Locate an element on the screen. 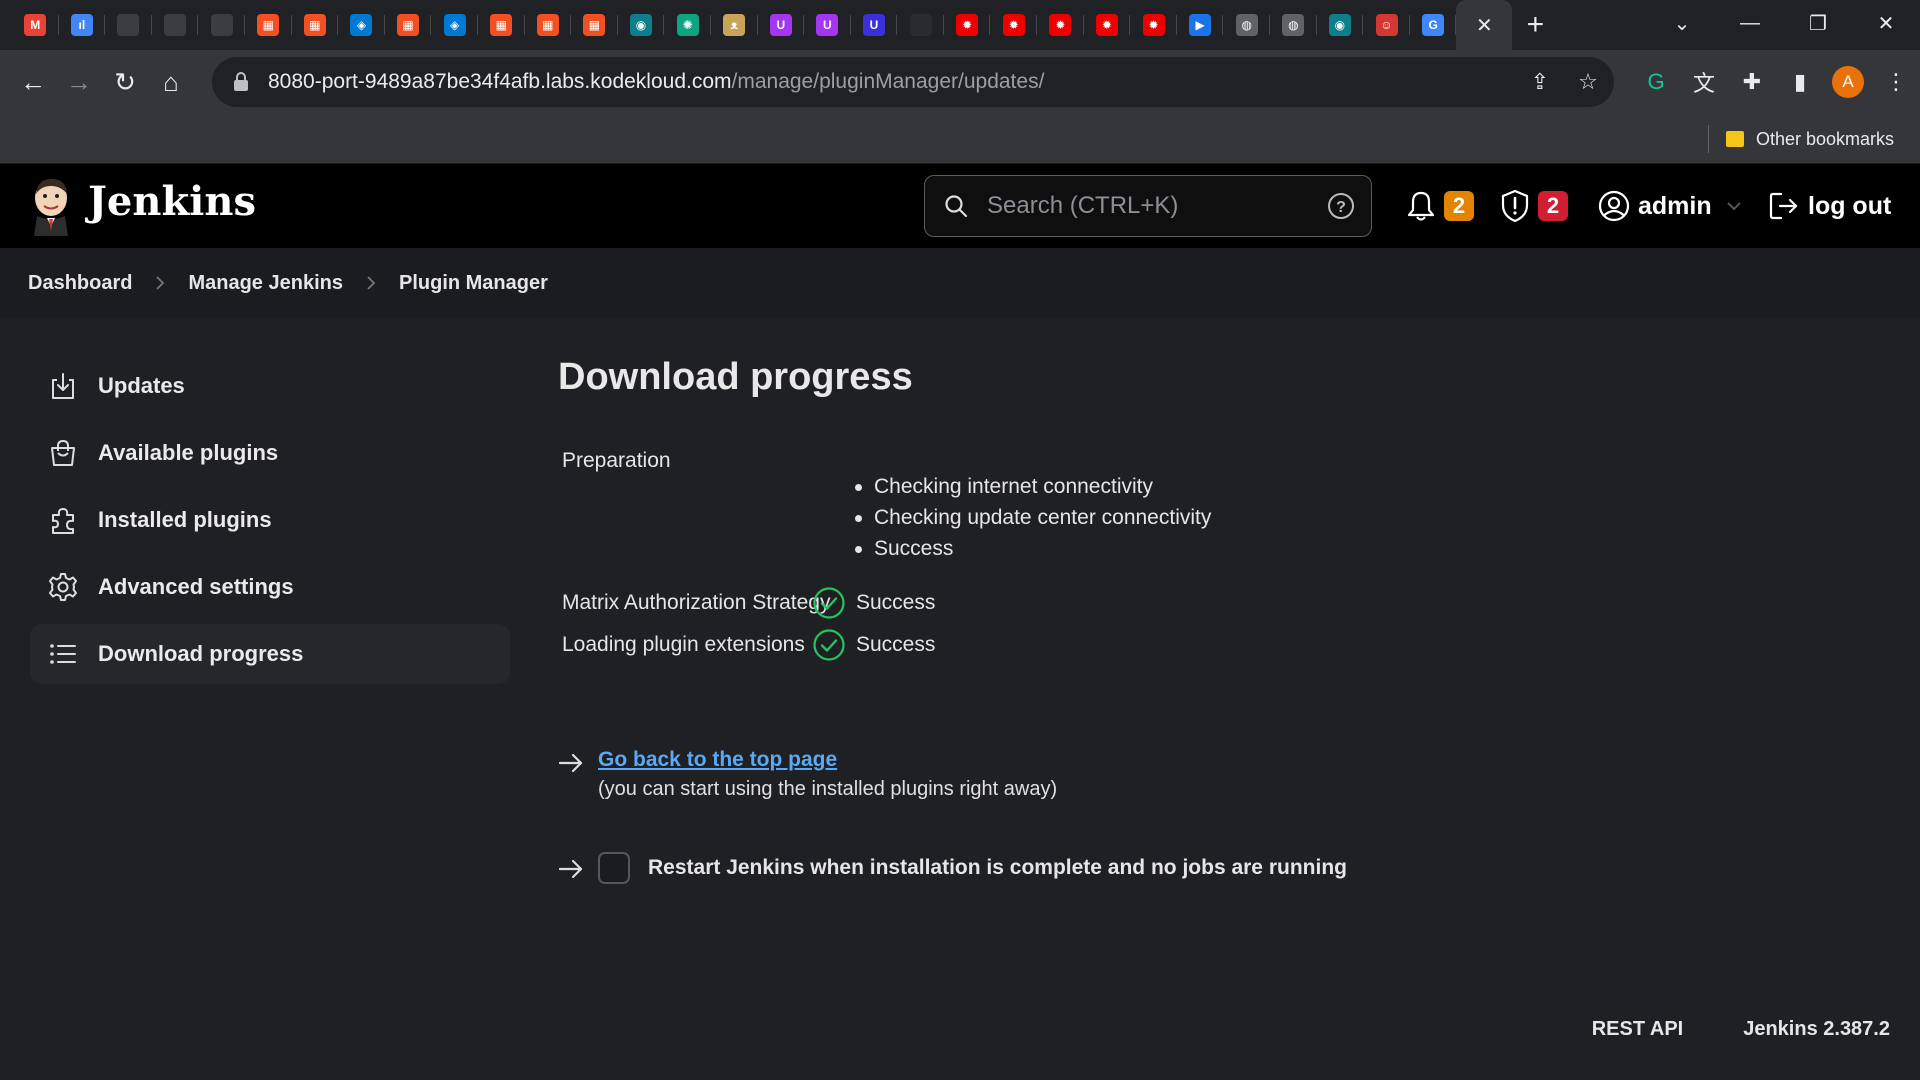 This screenshot has width=1920, height=1080. help-icon: ? is located at coordinates (1341, 206).